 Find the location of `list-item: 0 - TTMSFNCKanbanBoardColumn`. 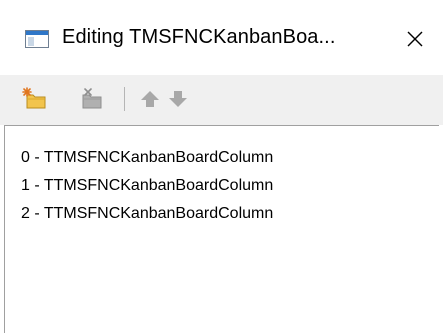

list-item: 0 - TTMSFNCKanbanBoardColumn is located at coordinates (147, 158).